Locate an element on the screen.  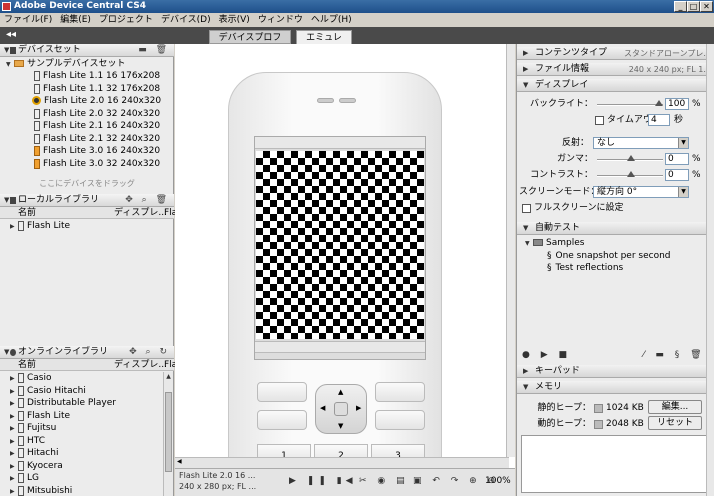
folder-trash-icons: ▬ 🗑 is located at coordinates (154, 50).